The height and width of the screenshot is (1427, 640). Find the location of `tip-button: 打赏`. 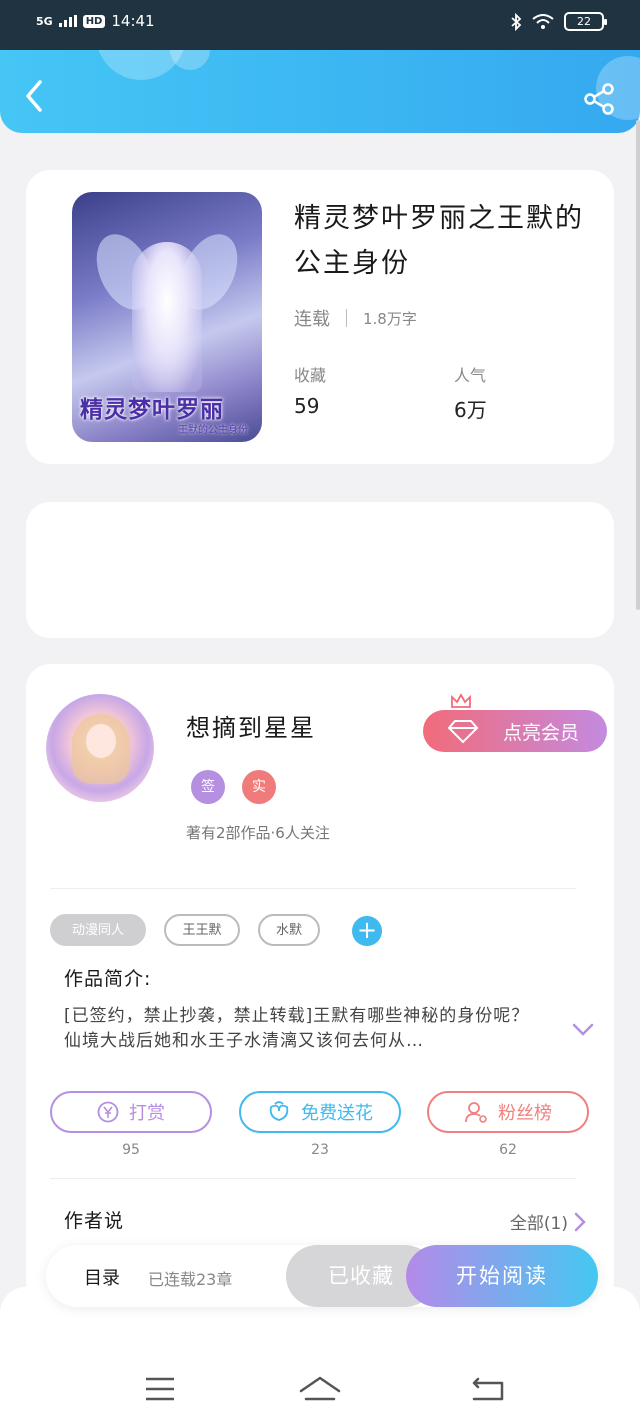

tip-button: 打赏 is located at coordinates (131, 1112).